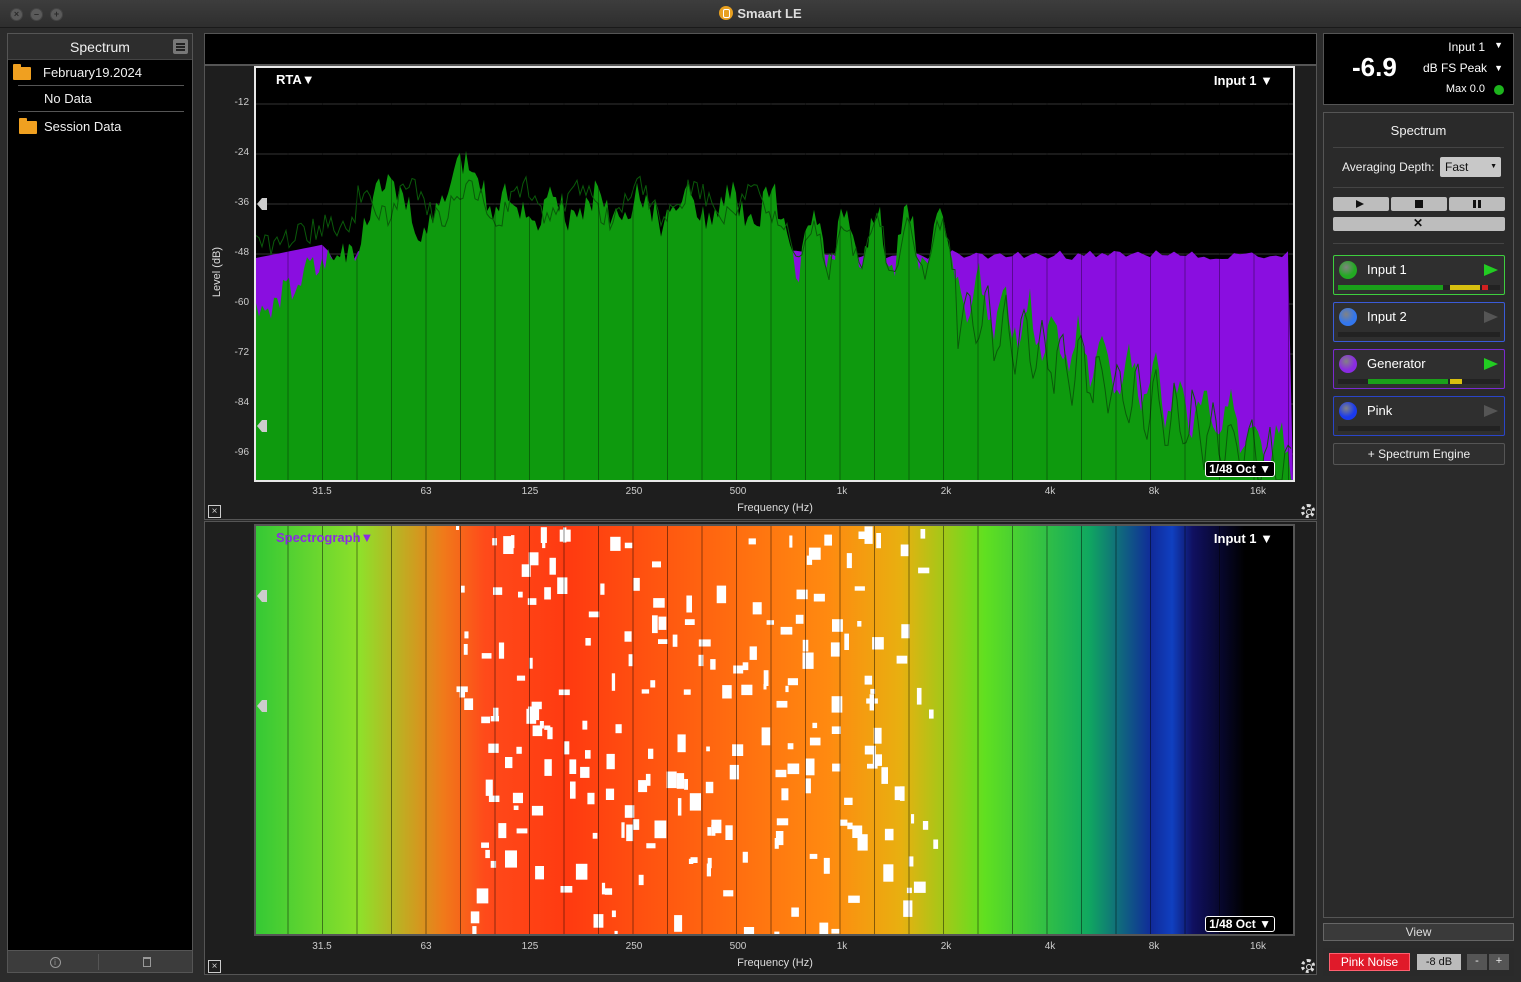 Image resolution: width=1521 pixels, height=982 pixels. I want to click on start-button, so click(1361, 204).